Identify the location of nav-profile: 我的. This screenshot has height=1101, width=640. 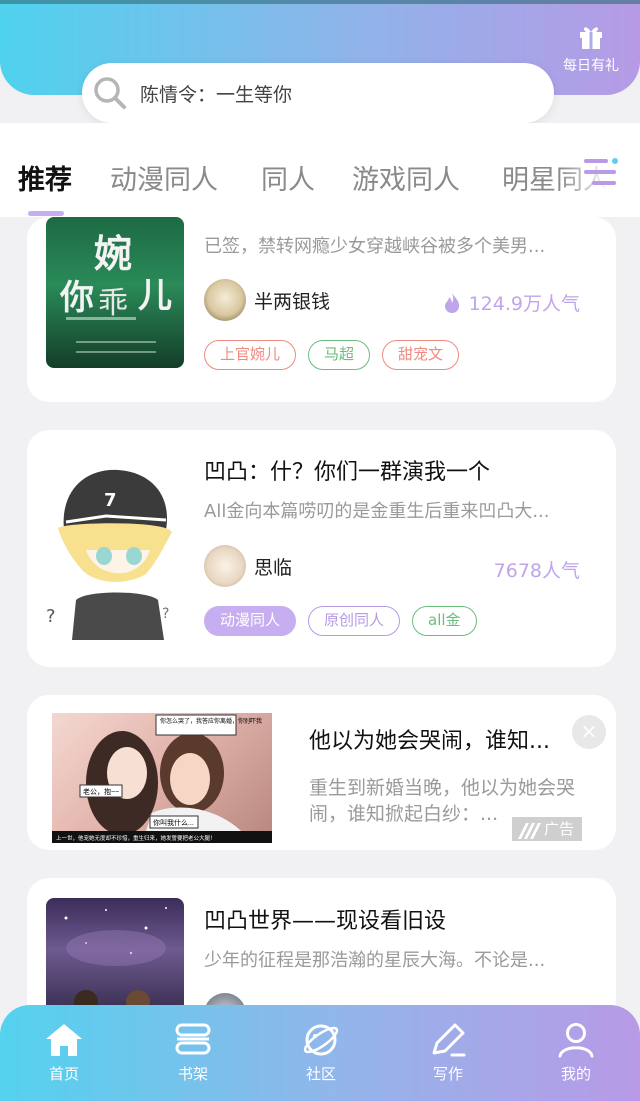
(576, 1052).